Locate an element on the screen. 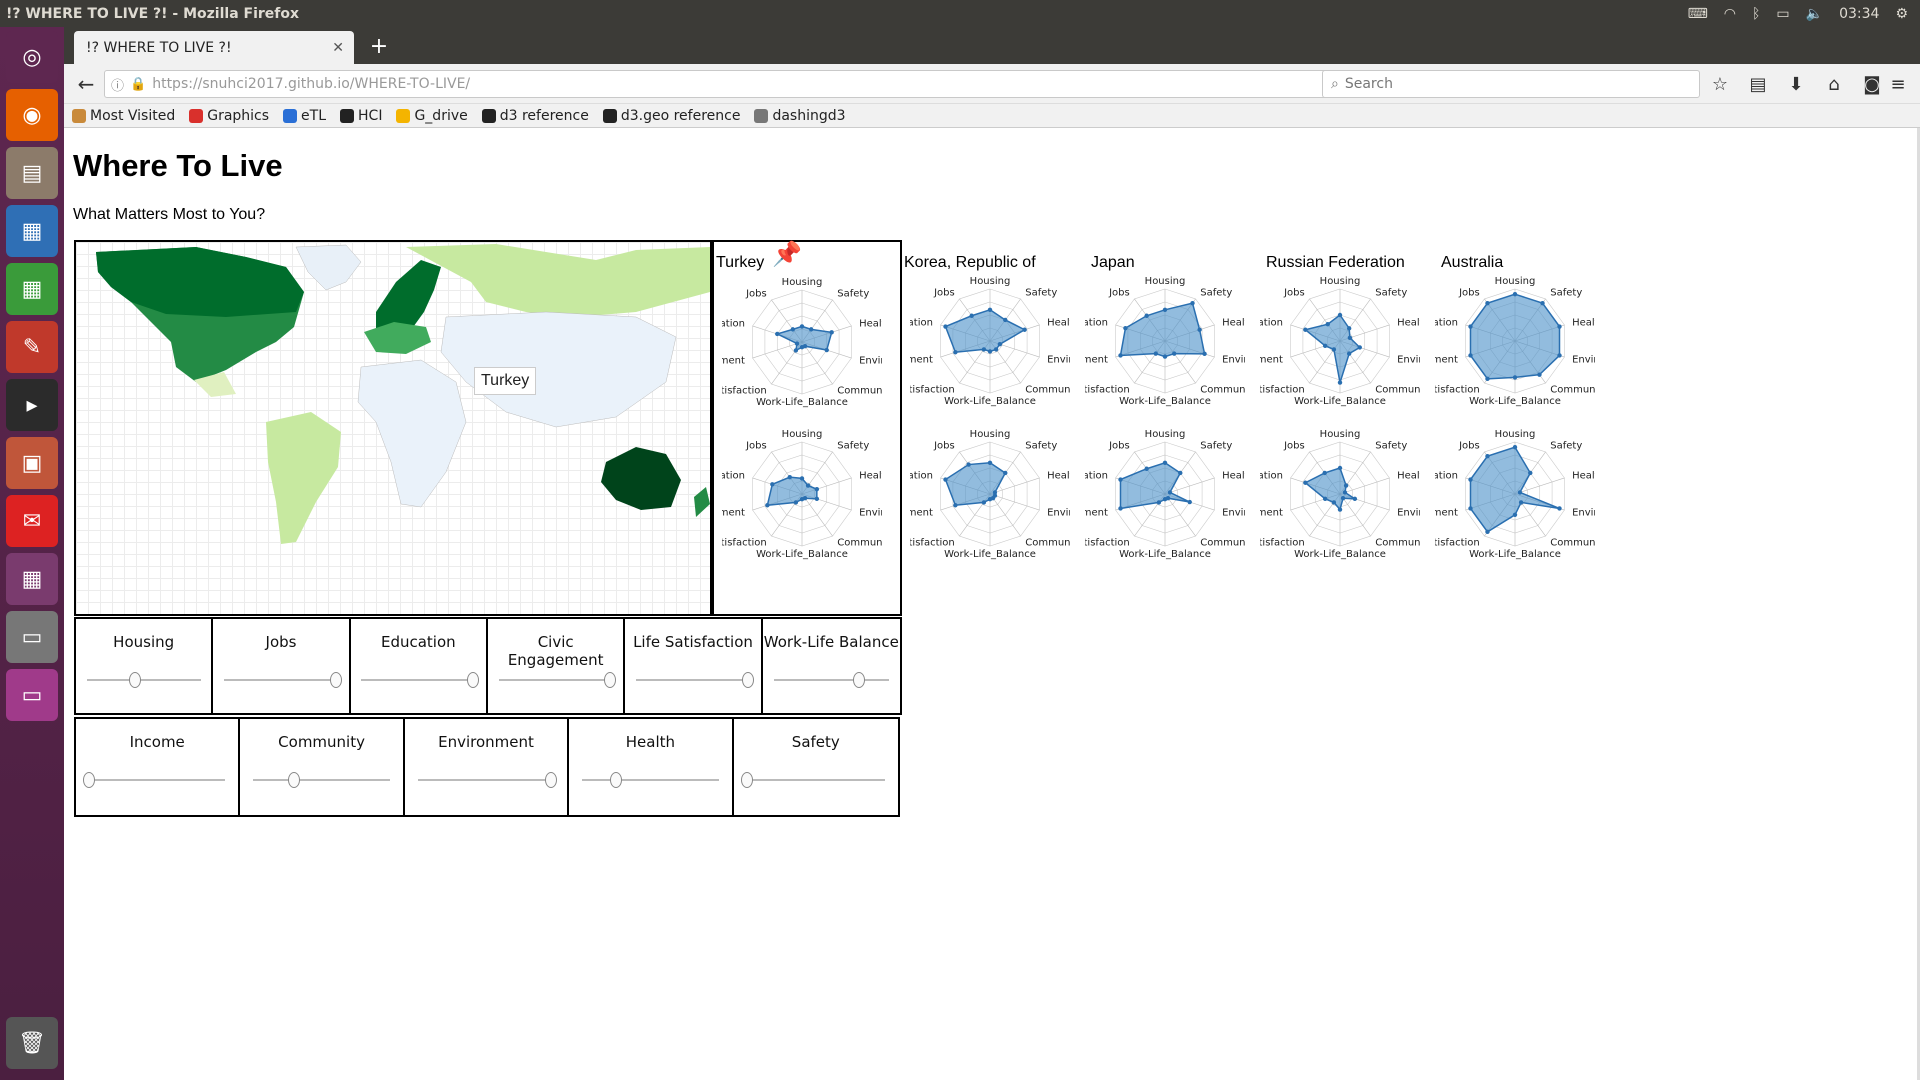 Image resolution: width=1920 pixels, height=1080 pixels. keyboard-icon: ⌨ is located at coordinates (1698, 14).